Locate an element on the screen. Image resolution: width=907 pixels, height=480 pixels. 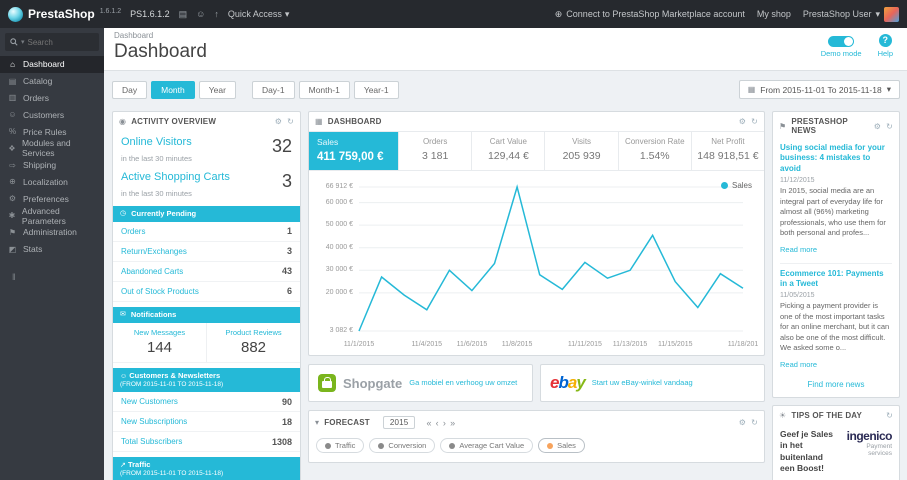
sidebar-search: ▾ is located at coordinates (52, 42).